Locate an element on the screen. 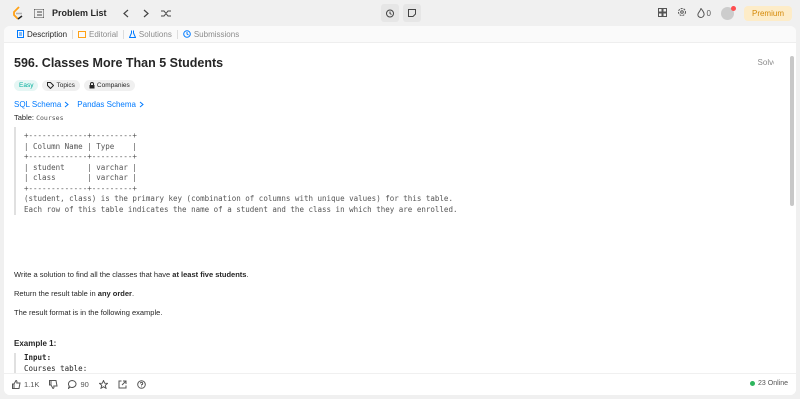 The width and height of the screenshot is (800, 399). problem-title: 596. Classes More Than 5 Students is located at coordinates (119, 63).